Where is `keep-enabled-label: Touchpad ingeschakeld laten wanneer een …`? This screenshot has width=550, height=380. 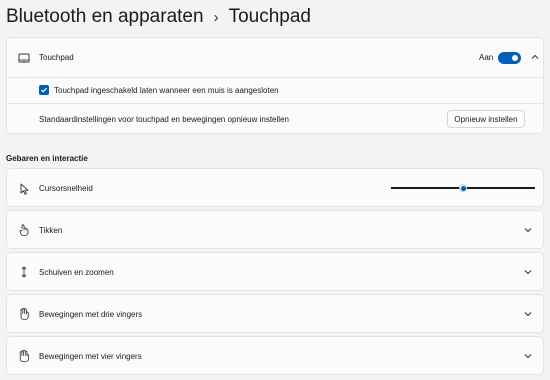 keep-enabled-label: Touchpad ingeschakeld laten wanneer een … is located at coordinates (166, 90).